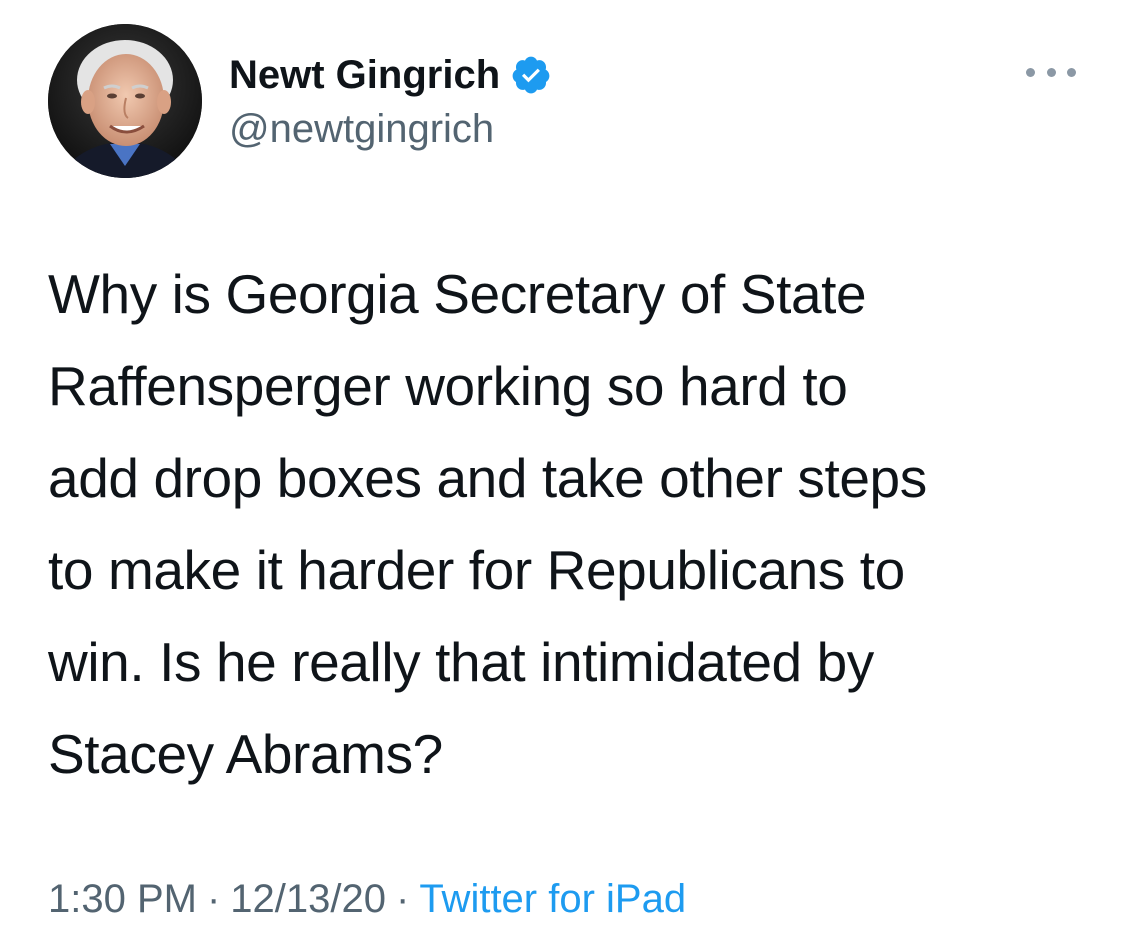  What do you see at coordinates (461, 662) in the screenshot?
I see `tweet-text-line: win. Is he really that intimidated by` at bounding box center [461, 662].